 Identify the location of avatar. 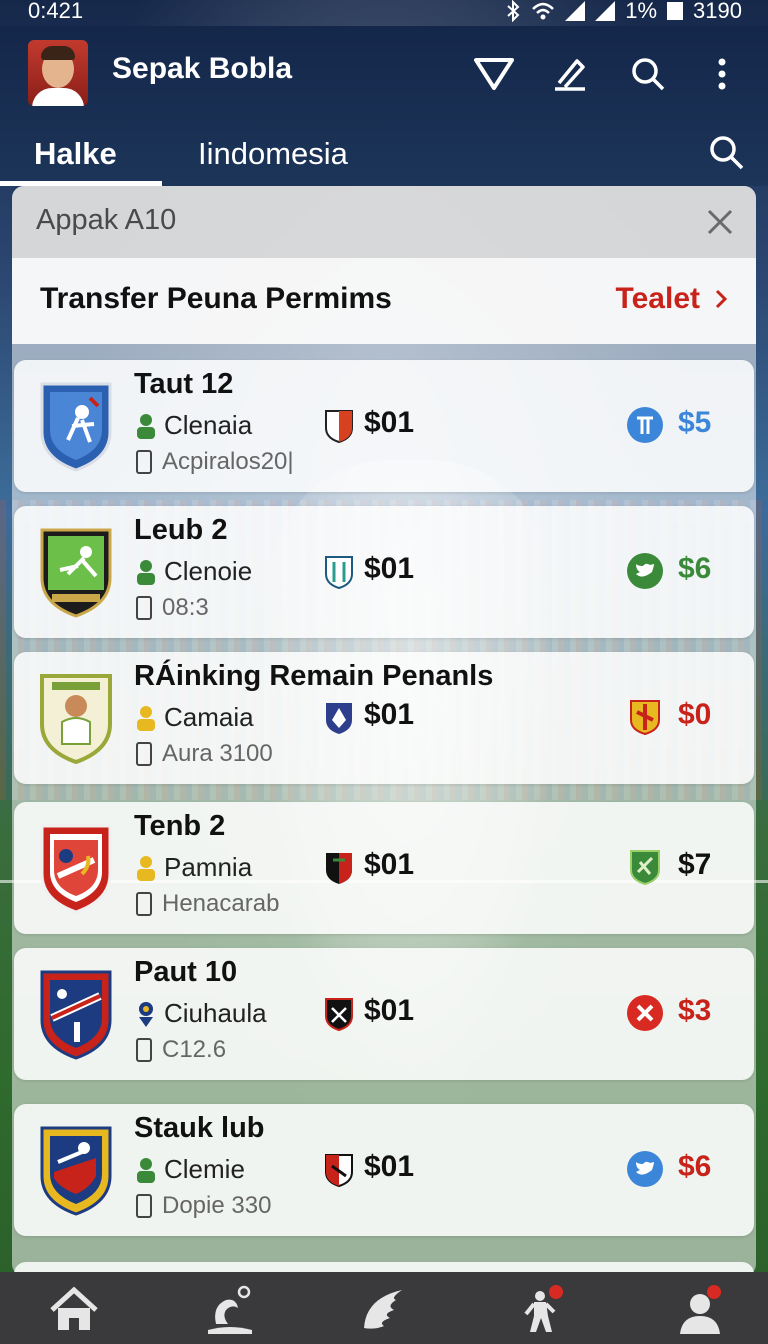
(58, 73).